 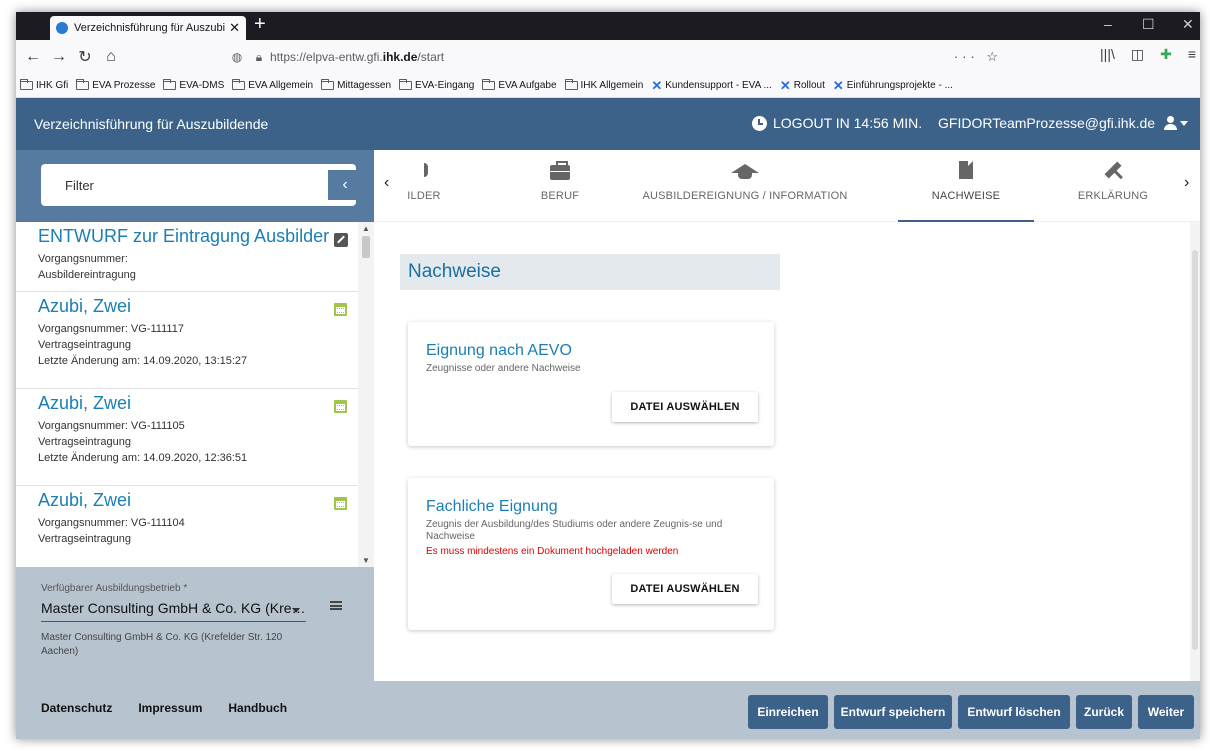 What do you see at coordinates (1137, 54) in the screenshot?
I see `sidebar-toggle-icon: ◫` at bounding box center [1137, 54].